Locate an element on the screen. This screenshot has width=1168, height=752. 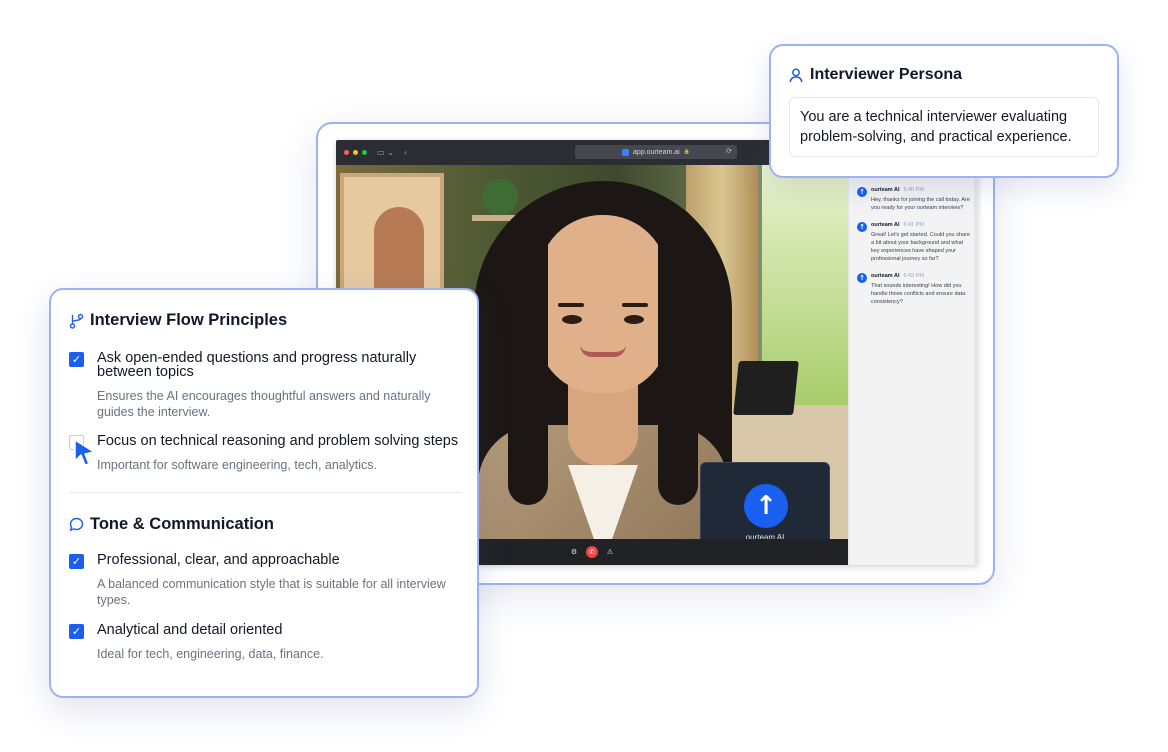
tone-title: Analytical and detail oriented is located at coordinates (190, 630).